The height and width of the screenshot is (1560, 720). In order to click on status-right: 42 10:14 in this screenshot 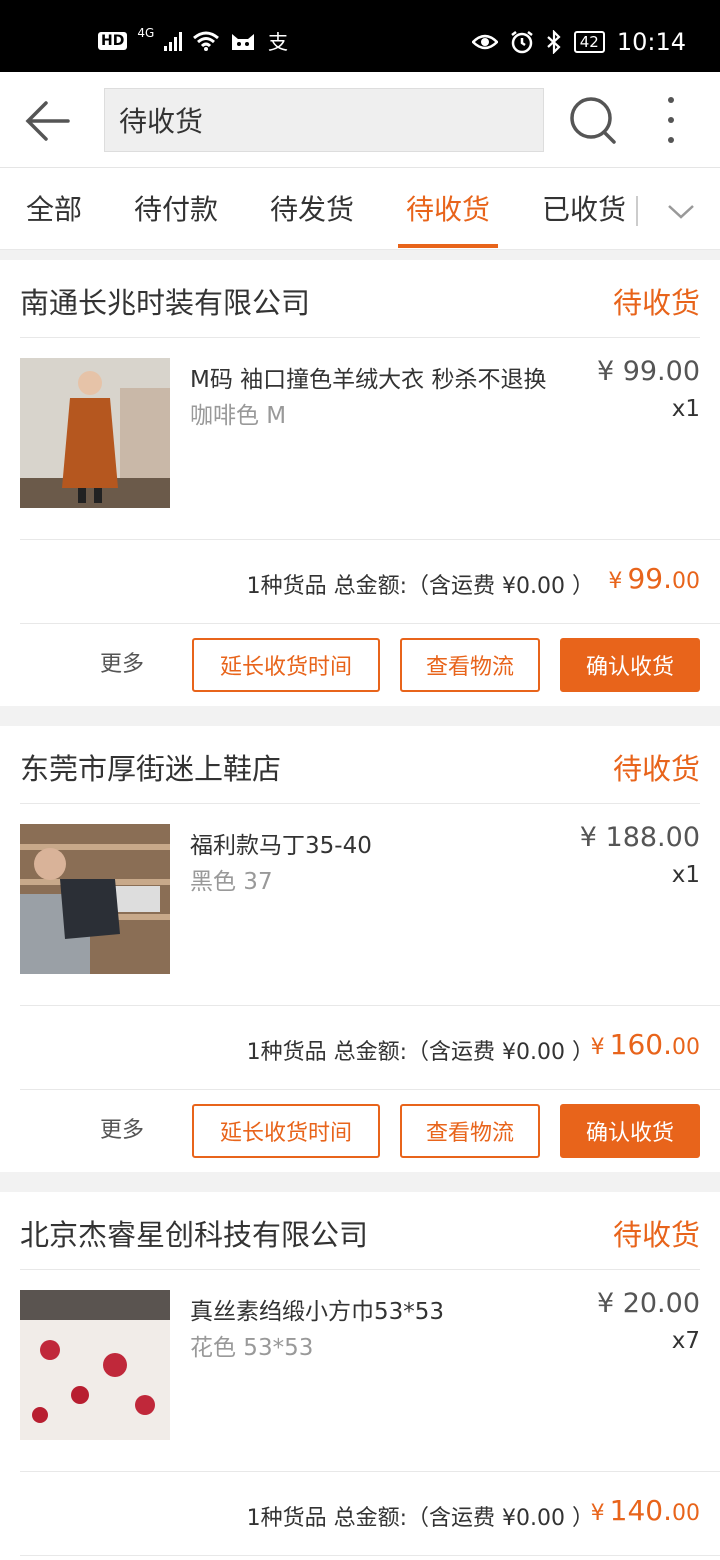, I will do `click(578, 42)`.